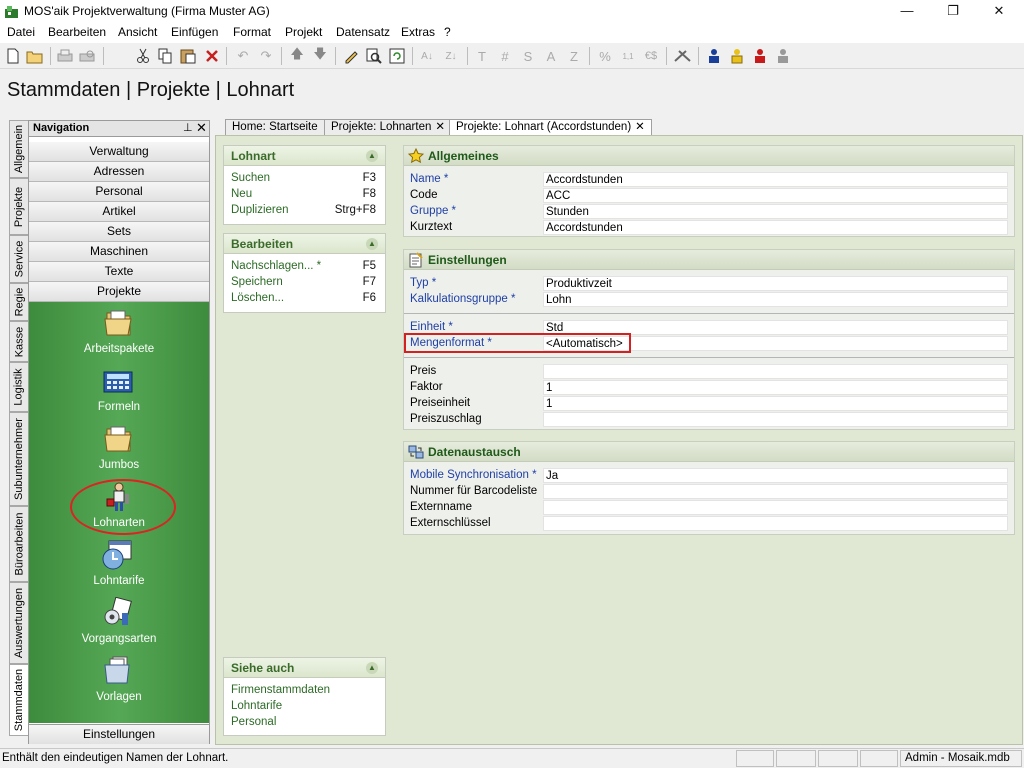  What do you see at coordinates (252, 32) in the screenshot?
I see `menu-format: Format` at bounding box center [252, 32].